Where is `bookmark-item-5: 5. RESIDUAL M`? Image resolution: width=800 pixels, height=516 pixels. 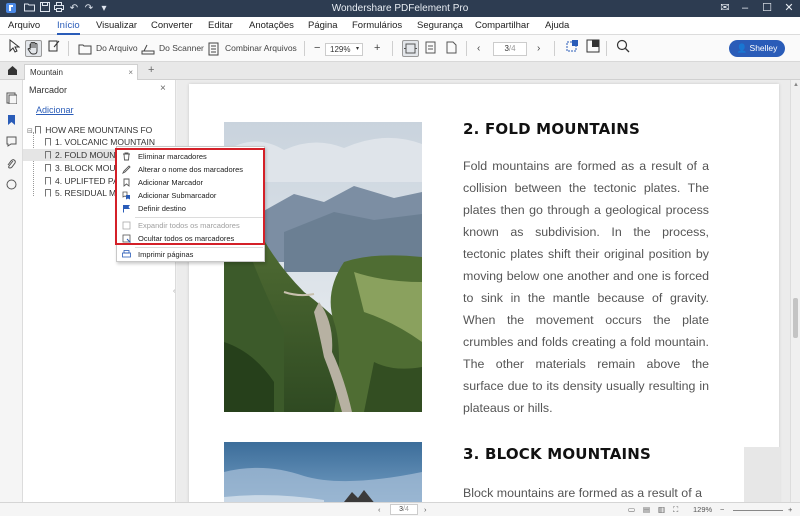
bookmark-item-5: 5. RESIDUAL M is located at coordinates (85, 193).